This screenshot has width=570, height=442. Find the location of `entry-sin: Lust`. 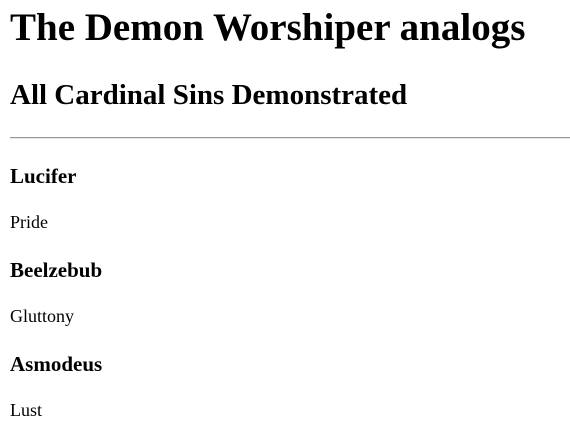

entry-sin: Lust is located at coordinates (26, 410).